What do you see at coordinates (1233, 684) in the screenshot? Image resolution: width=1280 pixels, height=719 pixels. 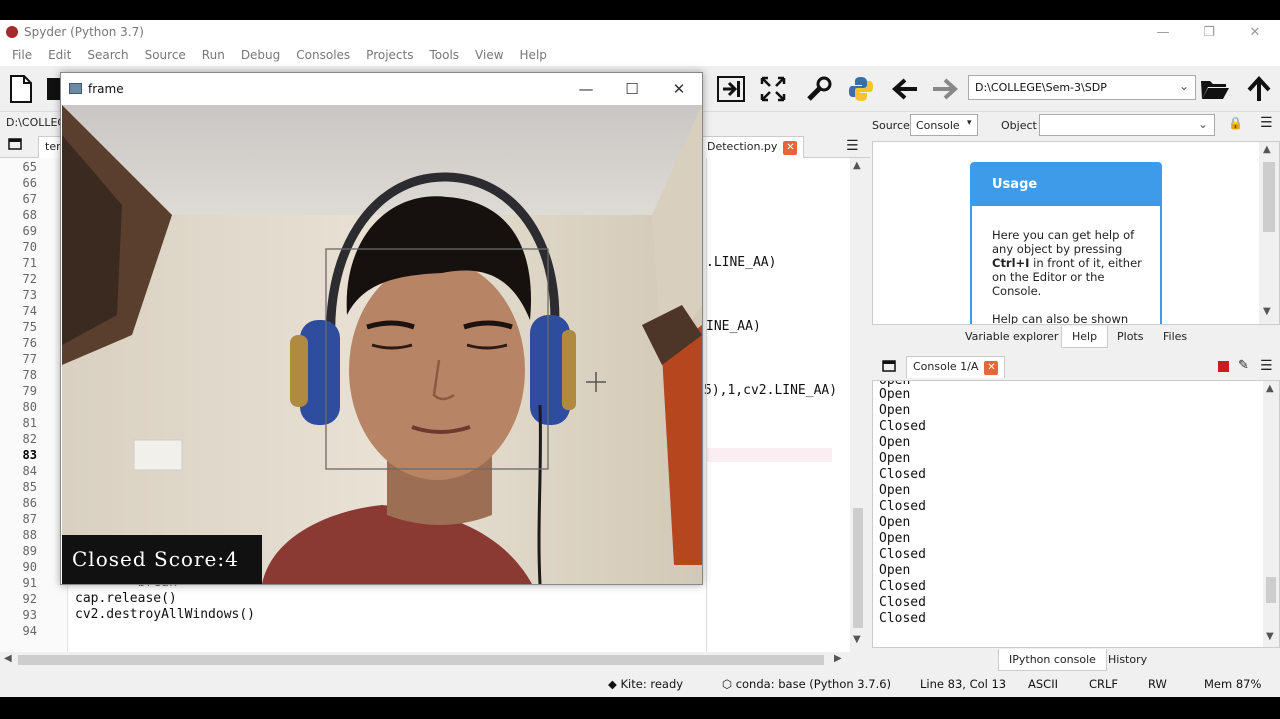 I see `memory-usage: Mem 87%` at bounding box center [1233, 684].